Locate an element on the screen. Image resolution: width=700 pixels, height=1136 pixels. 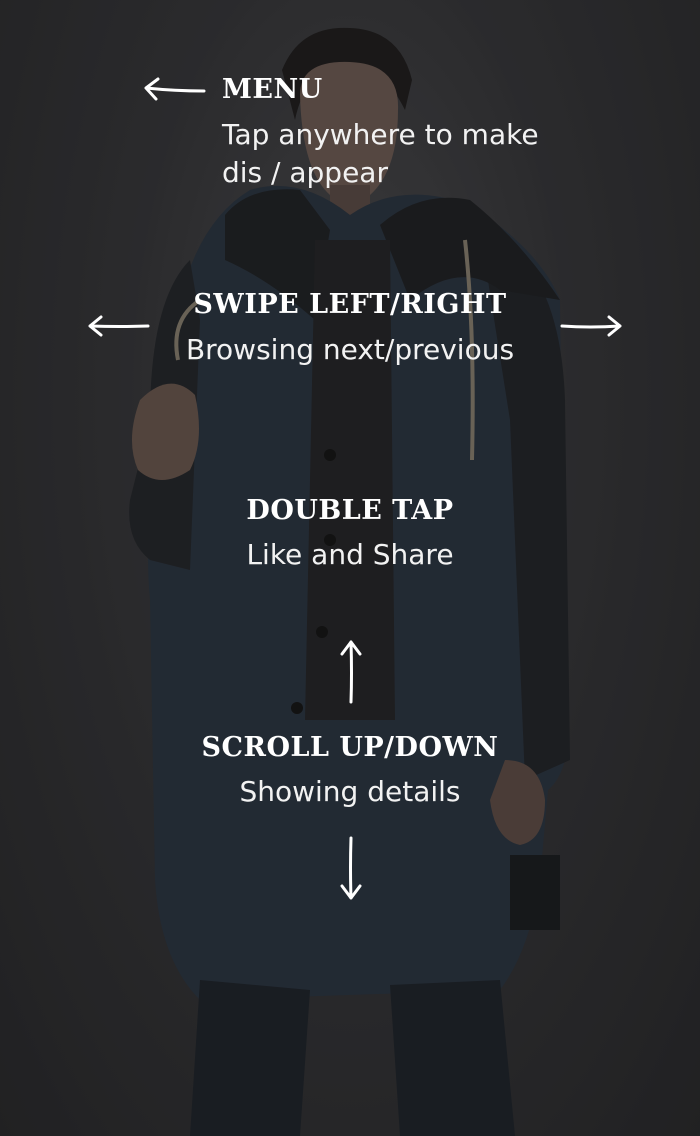
menu-description-line2: dis / appear is located at coordinates (305, 172).